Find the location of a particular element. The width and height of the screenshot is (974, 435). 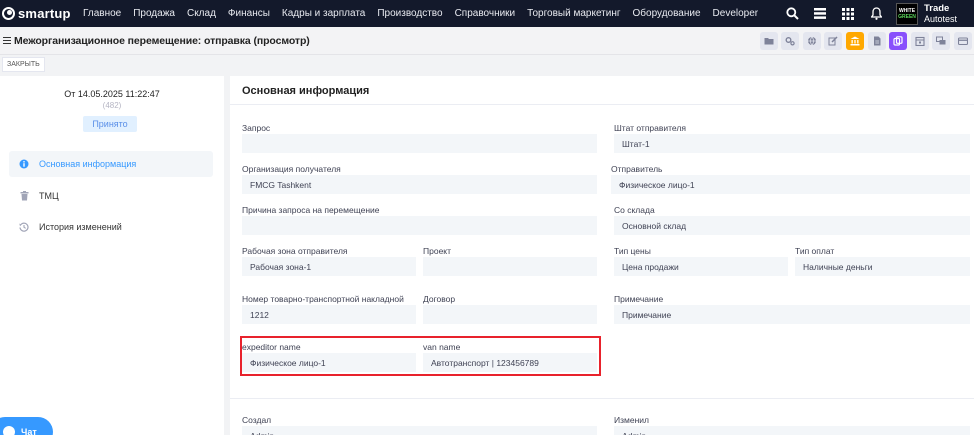

status-badge: Принято is located at coordinates (110, 124).